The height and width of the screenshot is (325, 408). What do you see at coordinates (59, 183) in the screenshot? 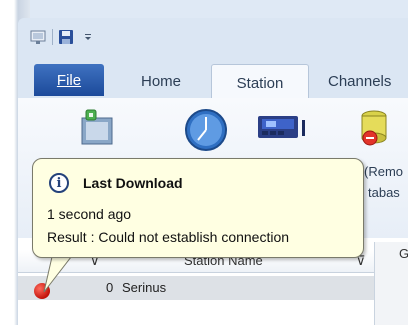
I see `info-icon: i` at bounding box center [59, 183].